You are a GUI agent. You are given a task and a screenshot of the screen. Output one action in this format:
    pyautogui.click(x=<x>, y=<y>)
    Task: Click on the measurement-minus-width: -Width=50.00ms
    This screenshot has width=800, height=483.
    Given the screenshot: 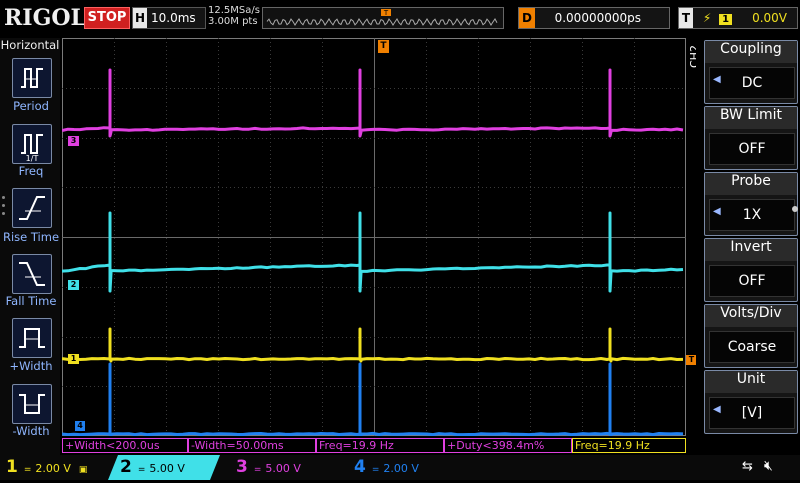 What is the action you would take?
    pyautogui.click(x=252, y=445)
    